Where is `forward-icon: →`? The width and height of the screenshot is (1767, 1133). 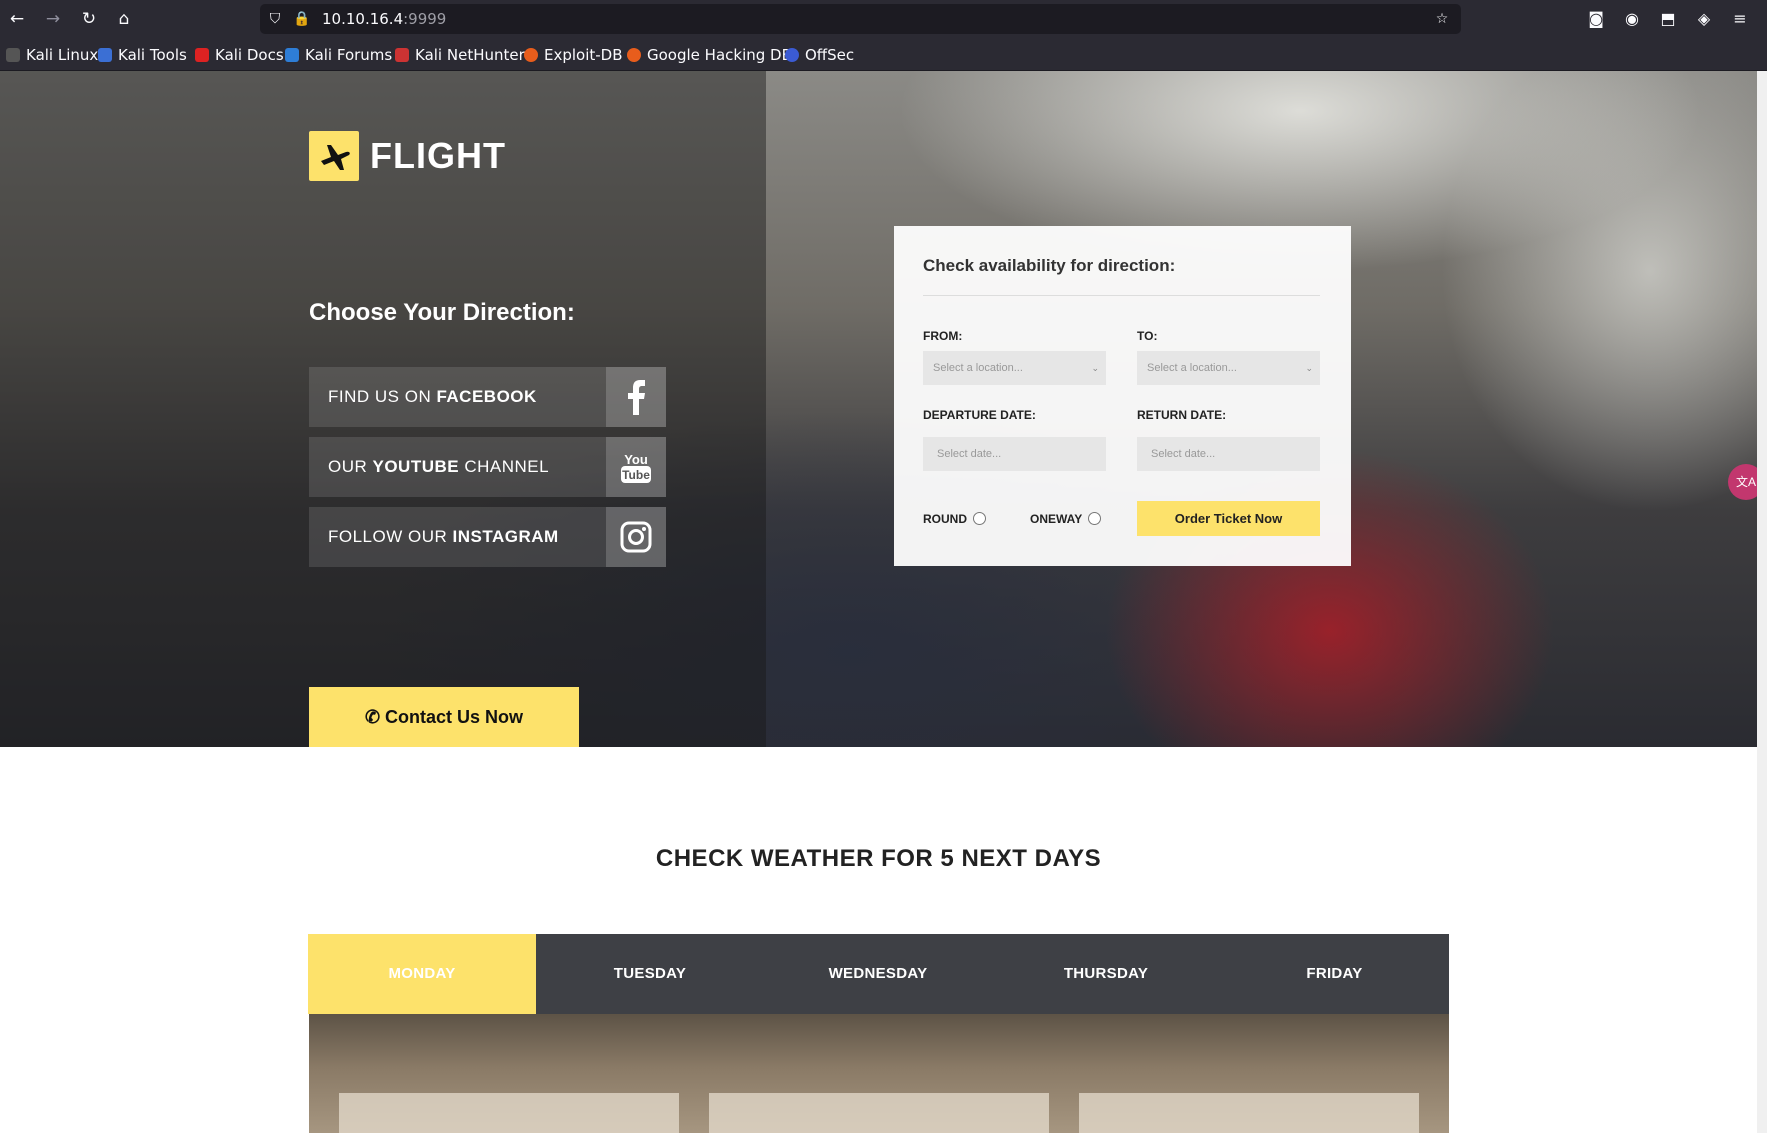
forward-icon: → is located at coordinates (53, 19).